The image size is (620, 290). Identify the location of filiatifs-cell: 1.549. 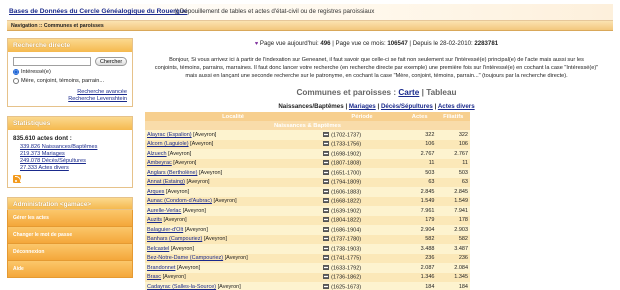
(453, 201).